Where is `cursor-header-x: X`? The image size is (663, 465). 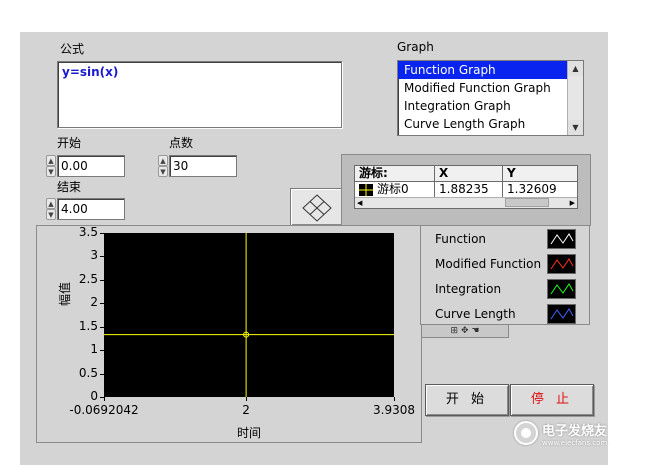 cursor-header-x: X is located at coordinates (469, 173).